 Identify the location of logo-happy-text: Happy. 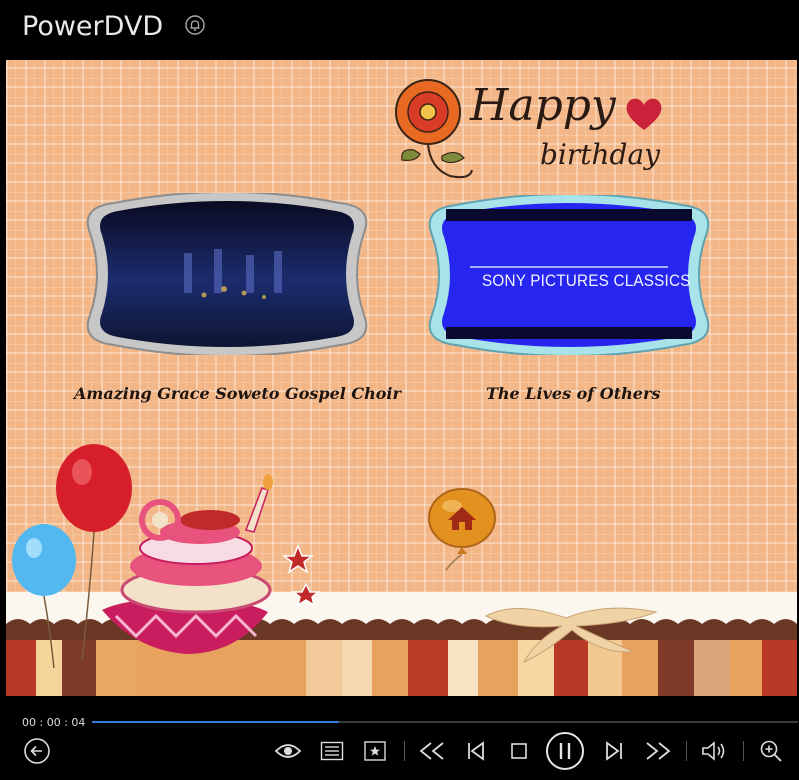
(543, 105).